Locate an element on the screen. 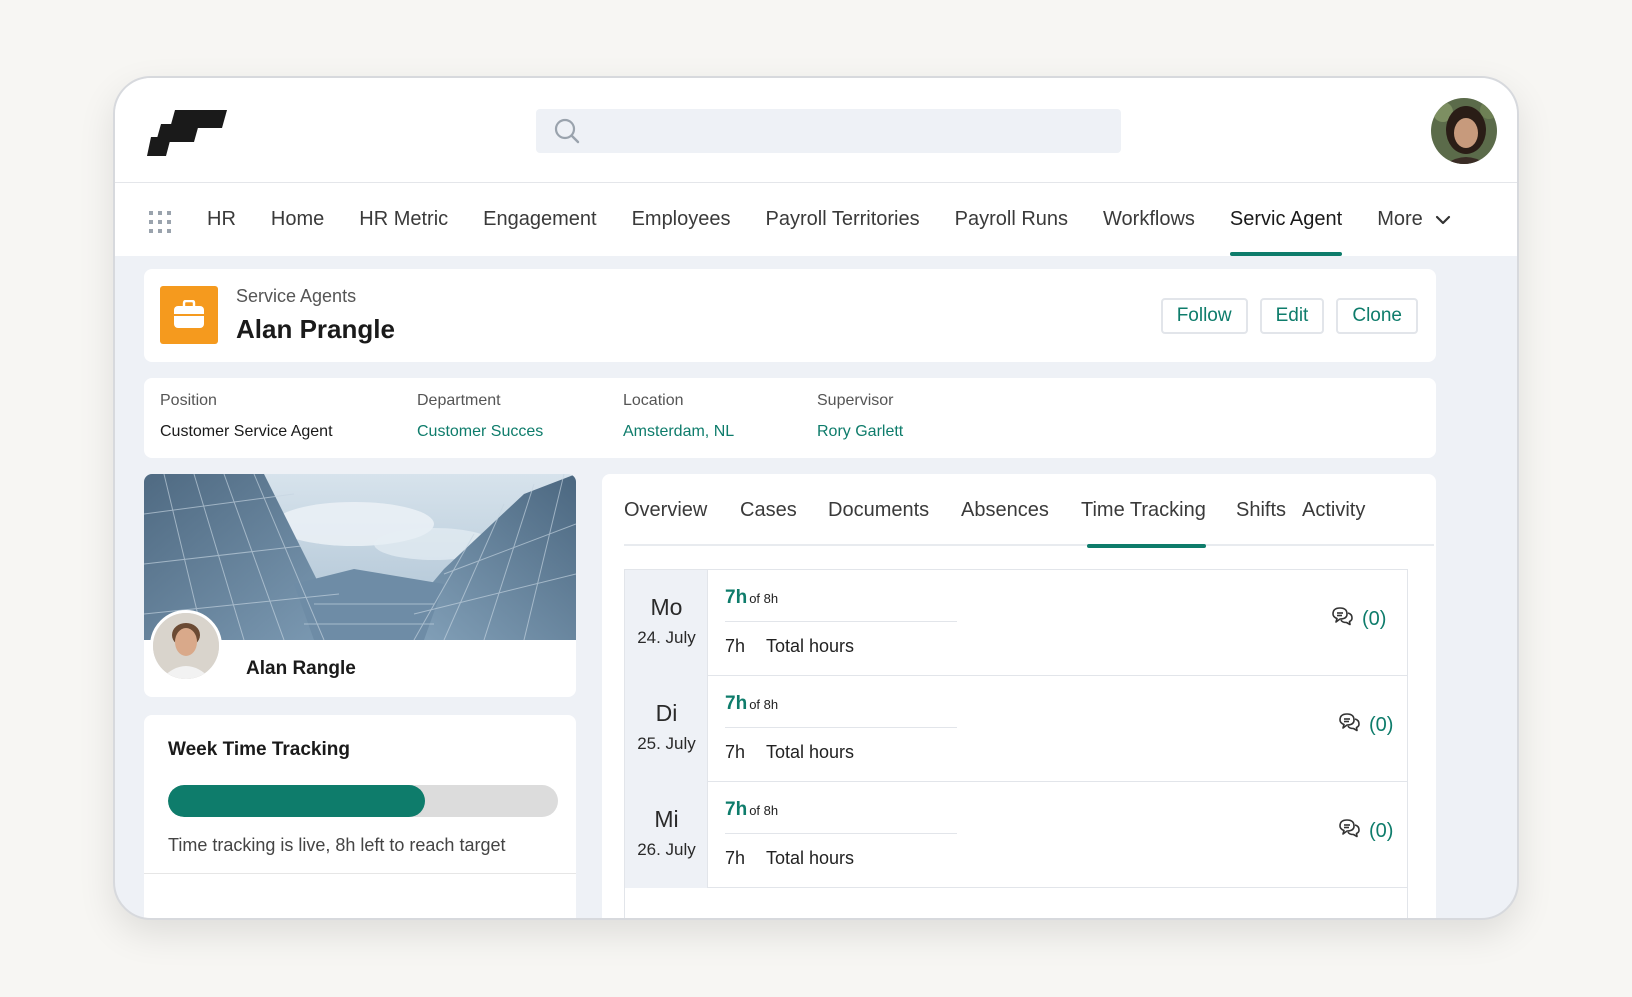 This screenshot has width=1632, height=997. search-bar is located at coordinates (828, 131).